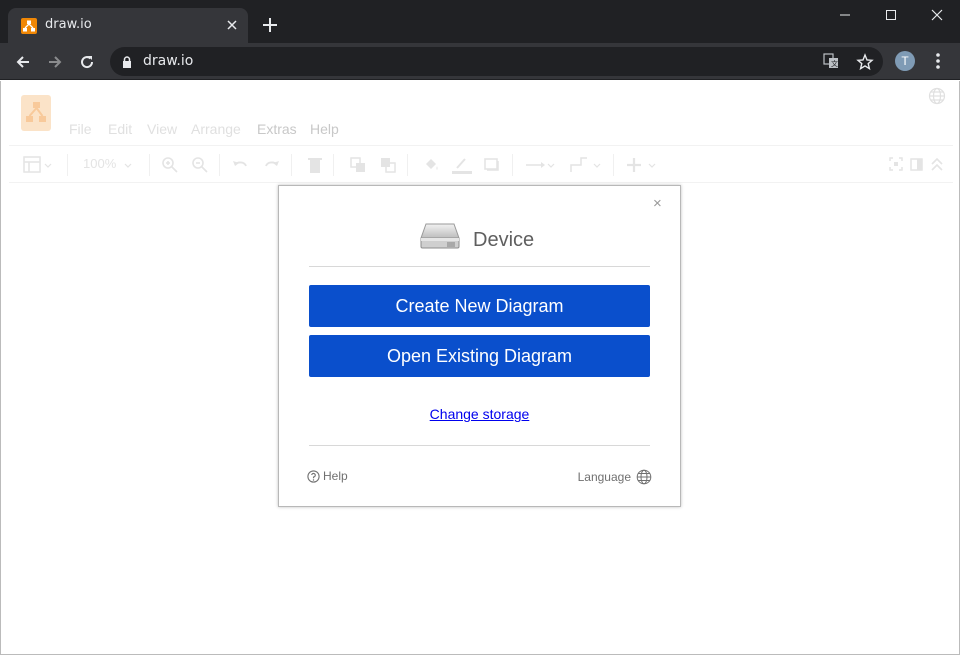 The height and width of the screenshot is (655, 960). What do you see at coordinates (937, 165) in the screenshot?
I see `collapse-chevron-icon` at bounding box center [937, 165].